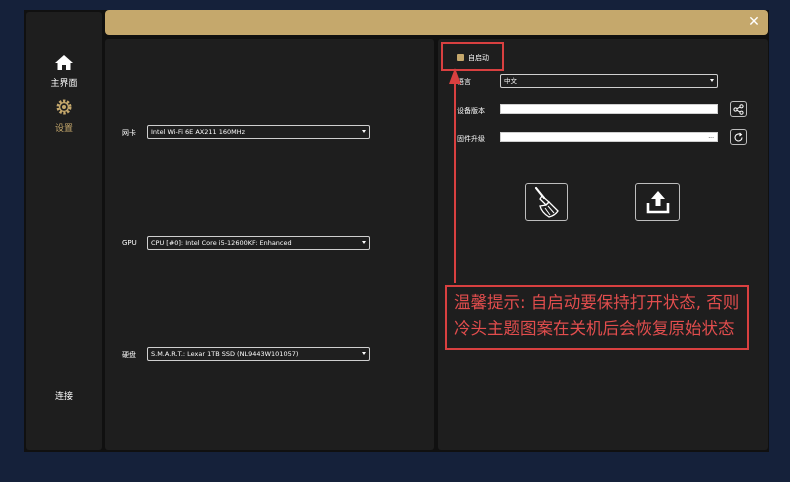 Image resolution: width=790 pixels, height=482 pixels. Describe the element at coordinates (64, 62) in the screenshot. I see `home-icon` at that location.